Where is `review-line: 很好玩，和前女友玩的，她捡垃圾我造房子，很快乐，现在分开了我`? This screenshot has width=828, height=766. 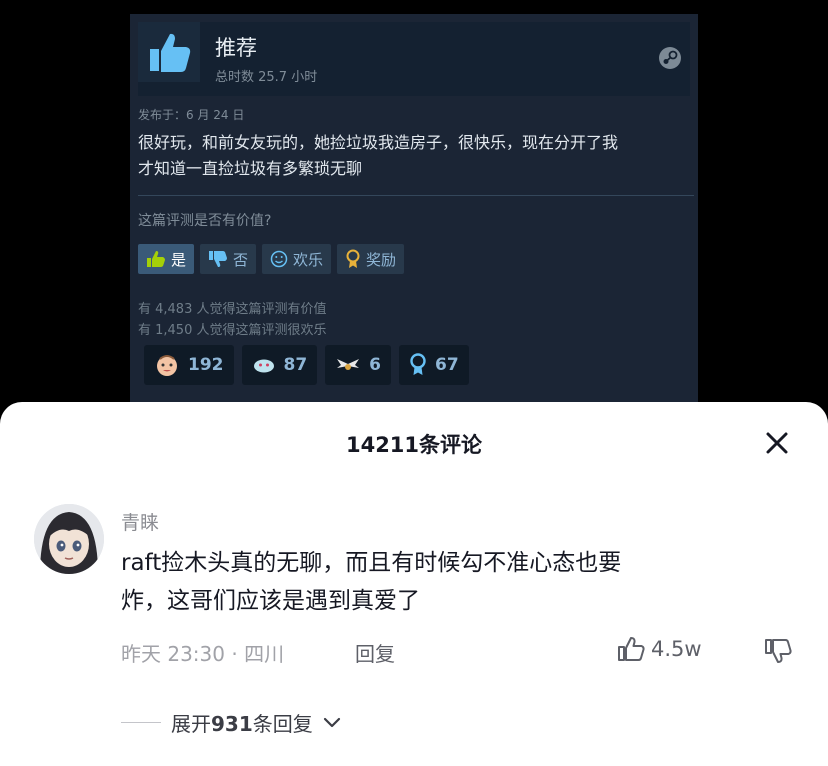 review-line: 很好玩，和前女友玩的，她捡垃圾我造房子，很快乐，现在分开了我 is located at coordinates (378, 142).